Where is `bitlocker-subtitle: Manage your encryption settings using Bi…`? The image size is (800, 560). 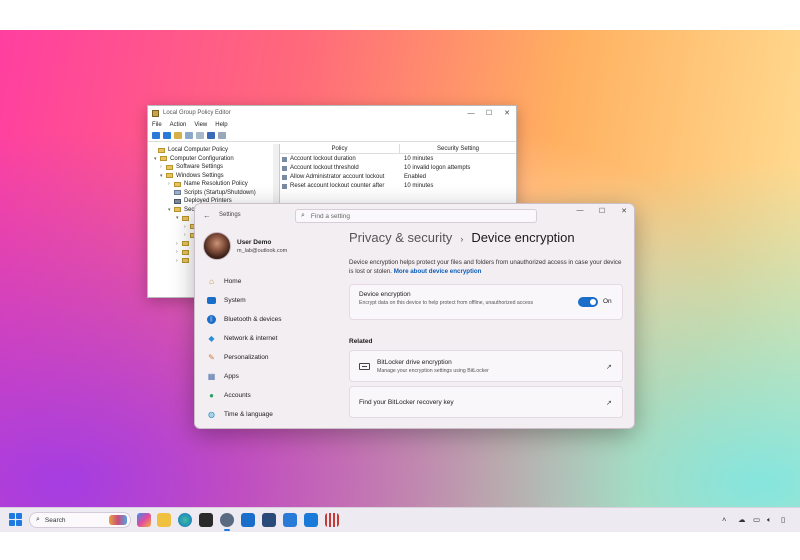 bitlocker-subtitle: Manage your encryption settings using Bi… is located at coordinates (433, 371).